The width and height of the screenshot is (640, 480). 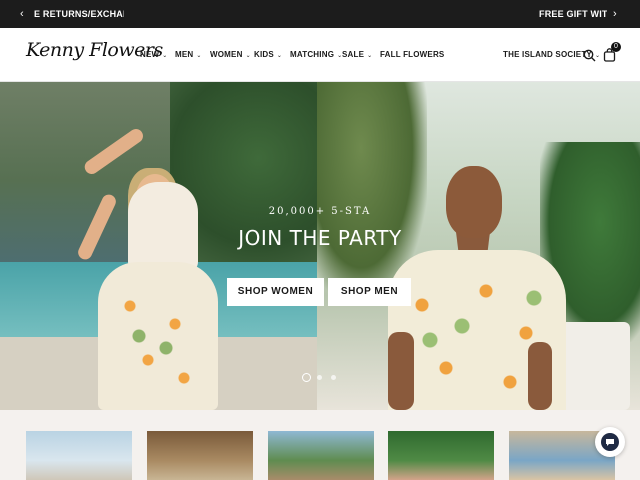 I want to click on nav-label: KIDS, so click(x=264, y=54).